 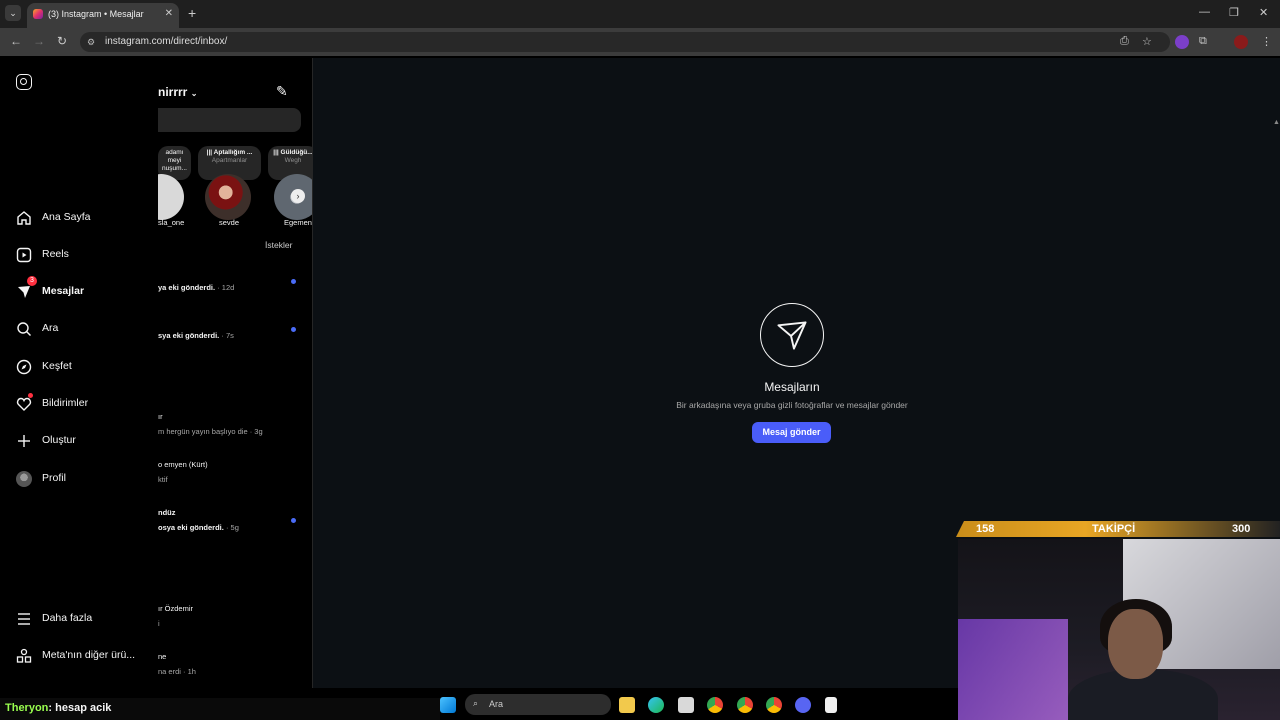 I want to click on instagram-favicon-icon, so click(x=38, y=14).